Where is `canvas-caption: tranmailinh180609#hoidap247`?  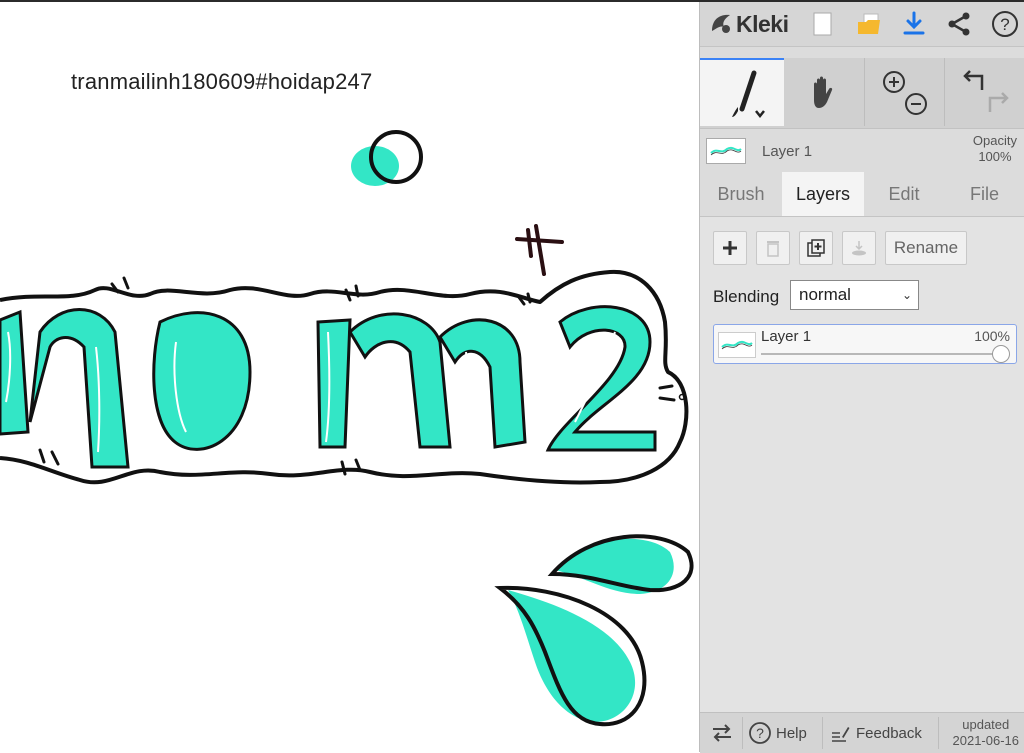 canvas-caption: tranmailinh180609#hoidap247 is located at coordinates (222, 81).